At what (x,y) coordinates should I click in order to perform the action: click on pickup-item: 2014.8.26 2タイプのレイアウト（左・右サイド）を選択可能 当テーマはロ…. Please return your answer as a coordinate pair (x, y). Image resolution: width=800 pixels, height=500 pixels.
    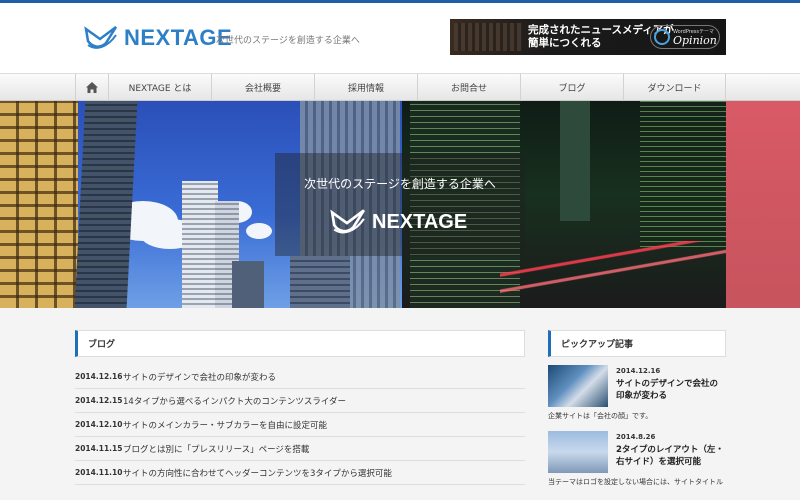
    Looking at the image, I should click on (637, 460).